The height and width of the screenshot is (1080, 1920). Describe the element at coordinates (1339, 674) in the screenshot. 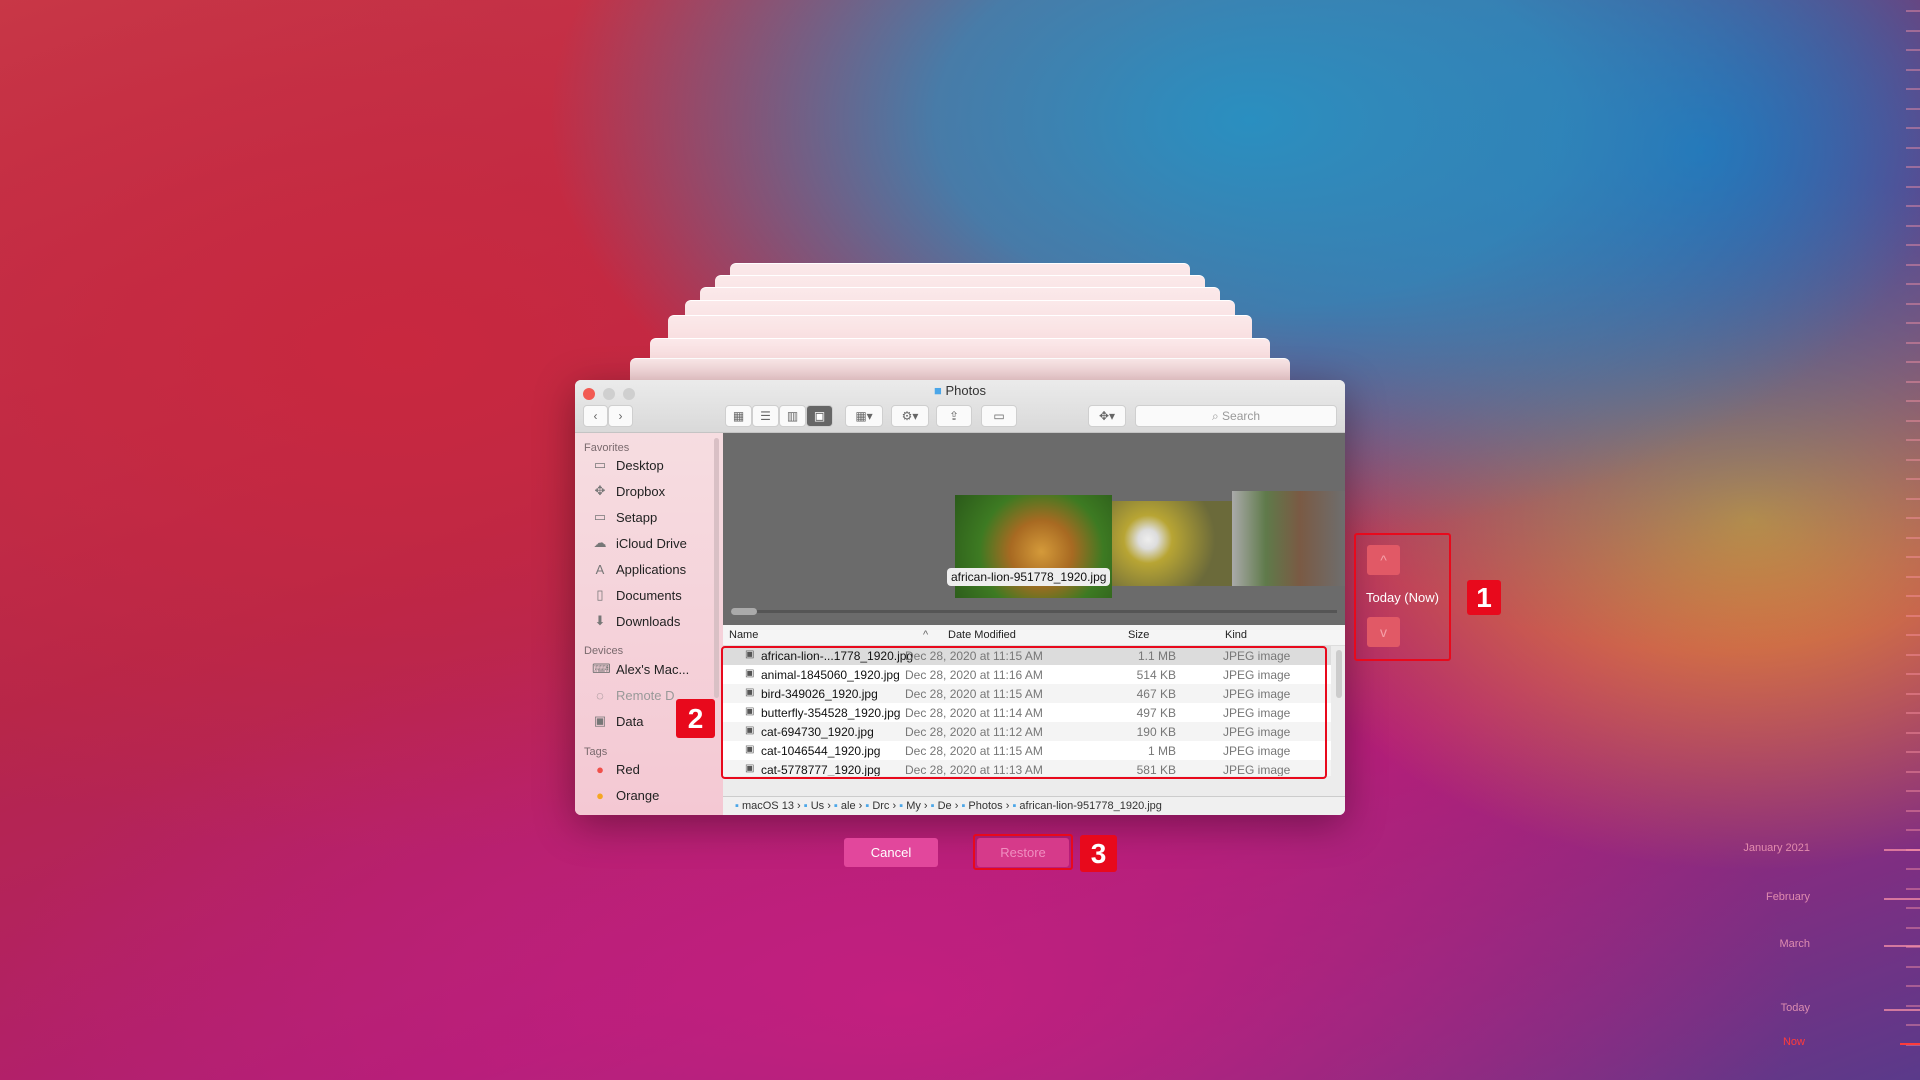

I see `list-scrollbar` at that location.